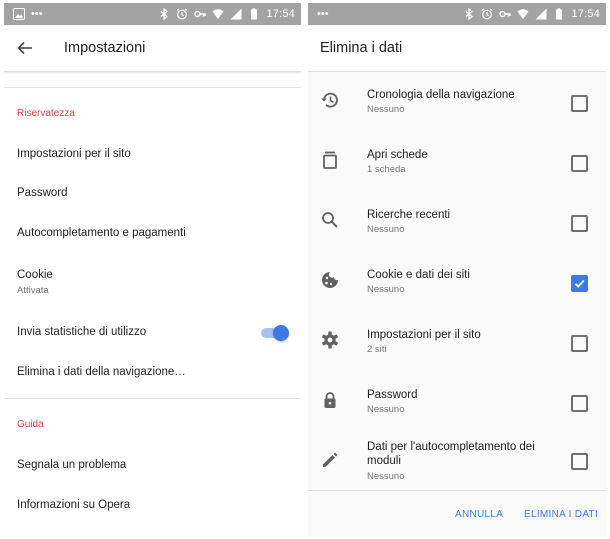  I want to click on section-header-help: Guida, so click(30, 424).